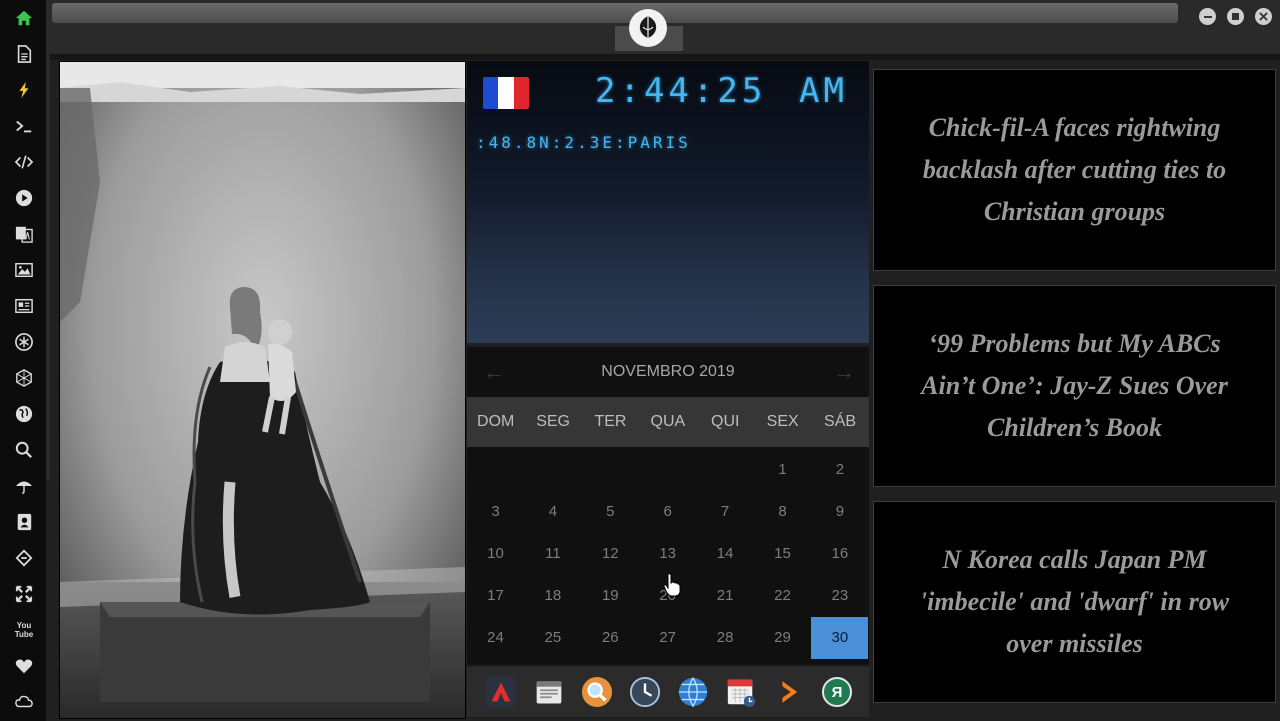  Describe the element at coordinates (501, 692) in the screenshot. I see `adobe-icon` at that location.